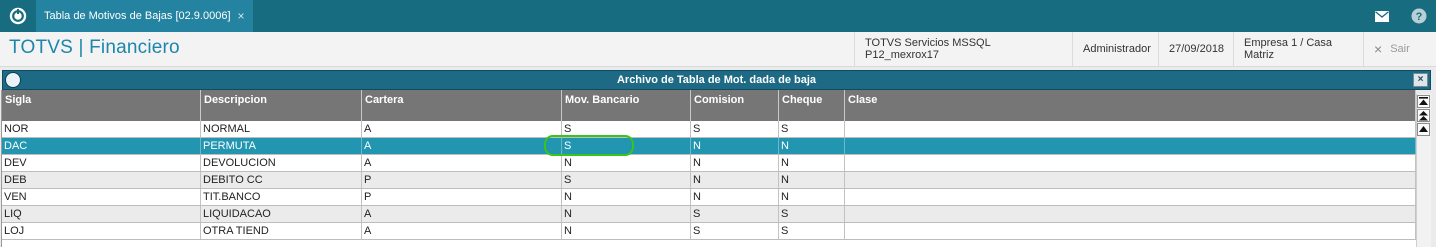 This screenshot has height=247, width=1436. I want to click on mail-icon, so click(1382, 16).